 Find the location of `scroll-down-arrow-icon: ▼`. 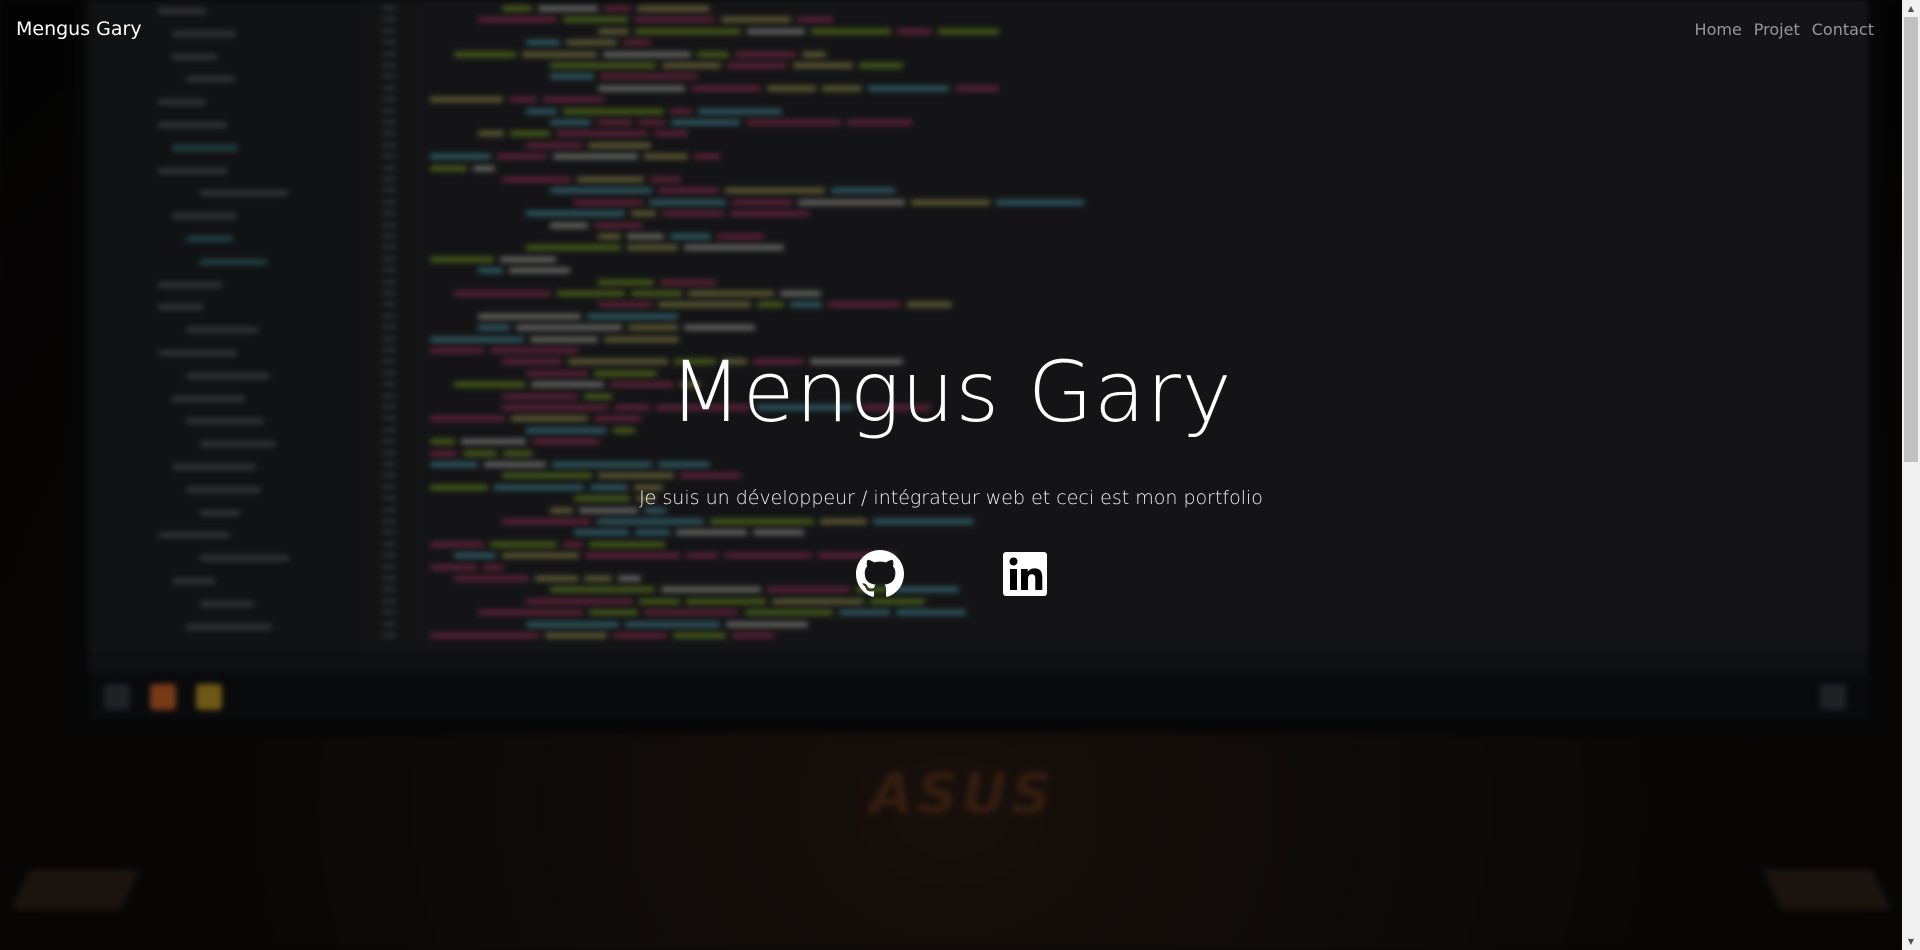

scroll-down-arrow-icon: ▼ is located at coordinates (1911, 941).